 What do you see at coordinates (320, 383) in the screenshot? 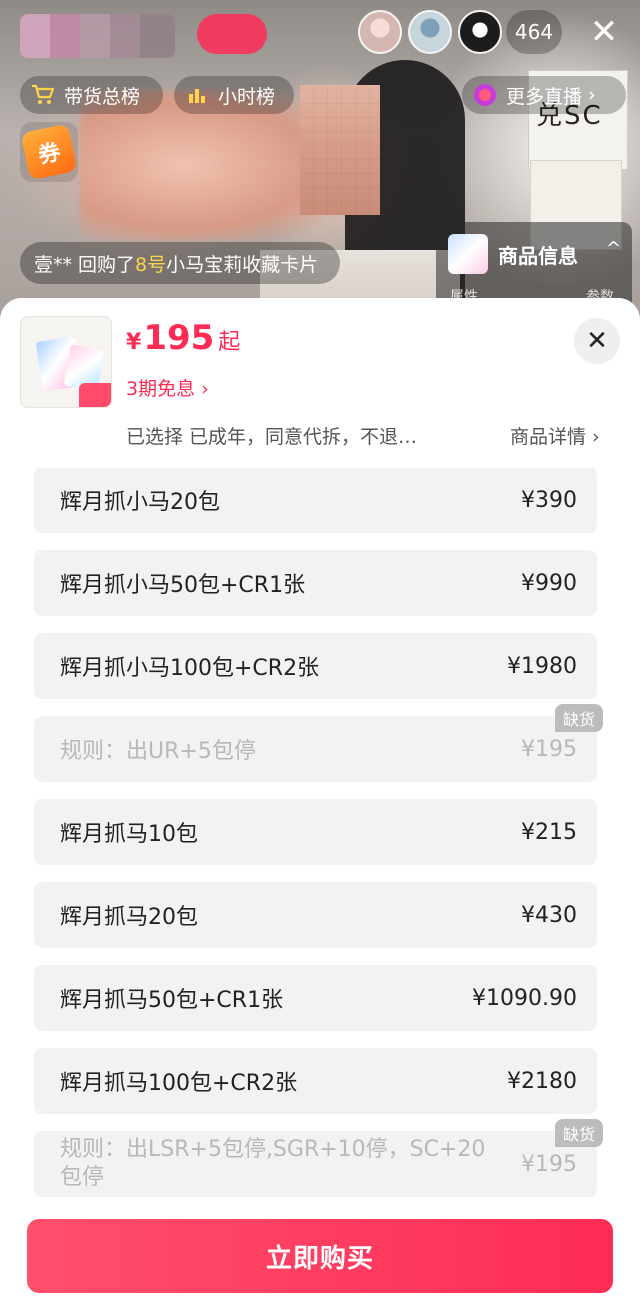
I see `sheet-header: ¥ 195 起 3期免息 › ✕ 已选择 已成年，同意代拆，不退… 商品详情 ›` at bounding box center [320, 383].